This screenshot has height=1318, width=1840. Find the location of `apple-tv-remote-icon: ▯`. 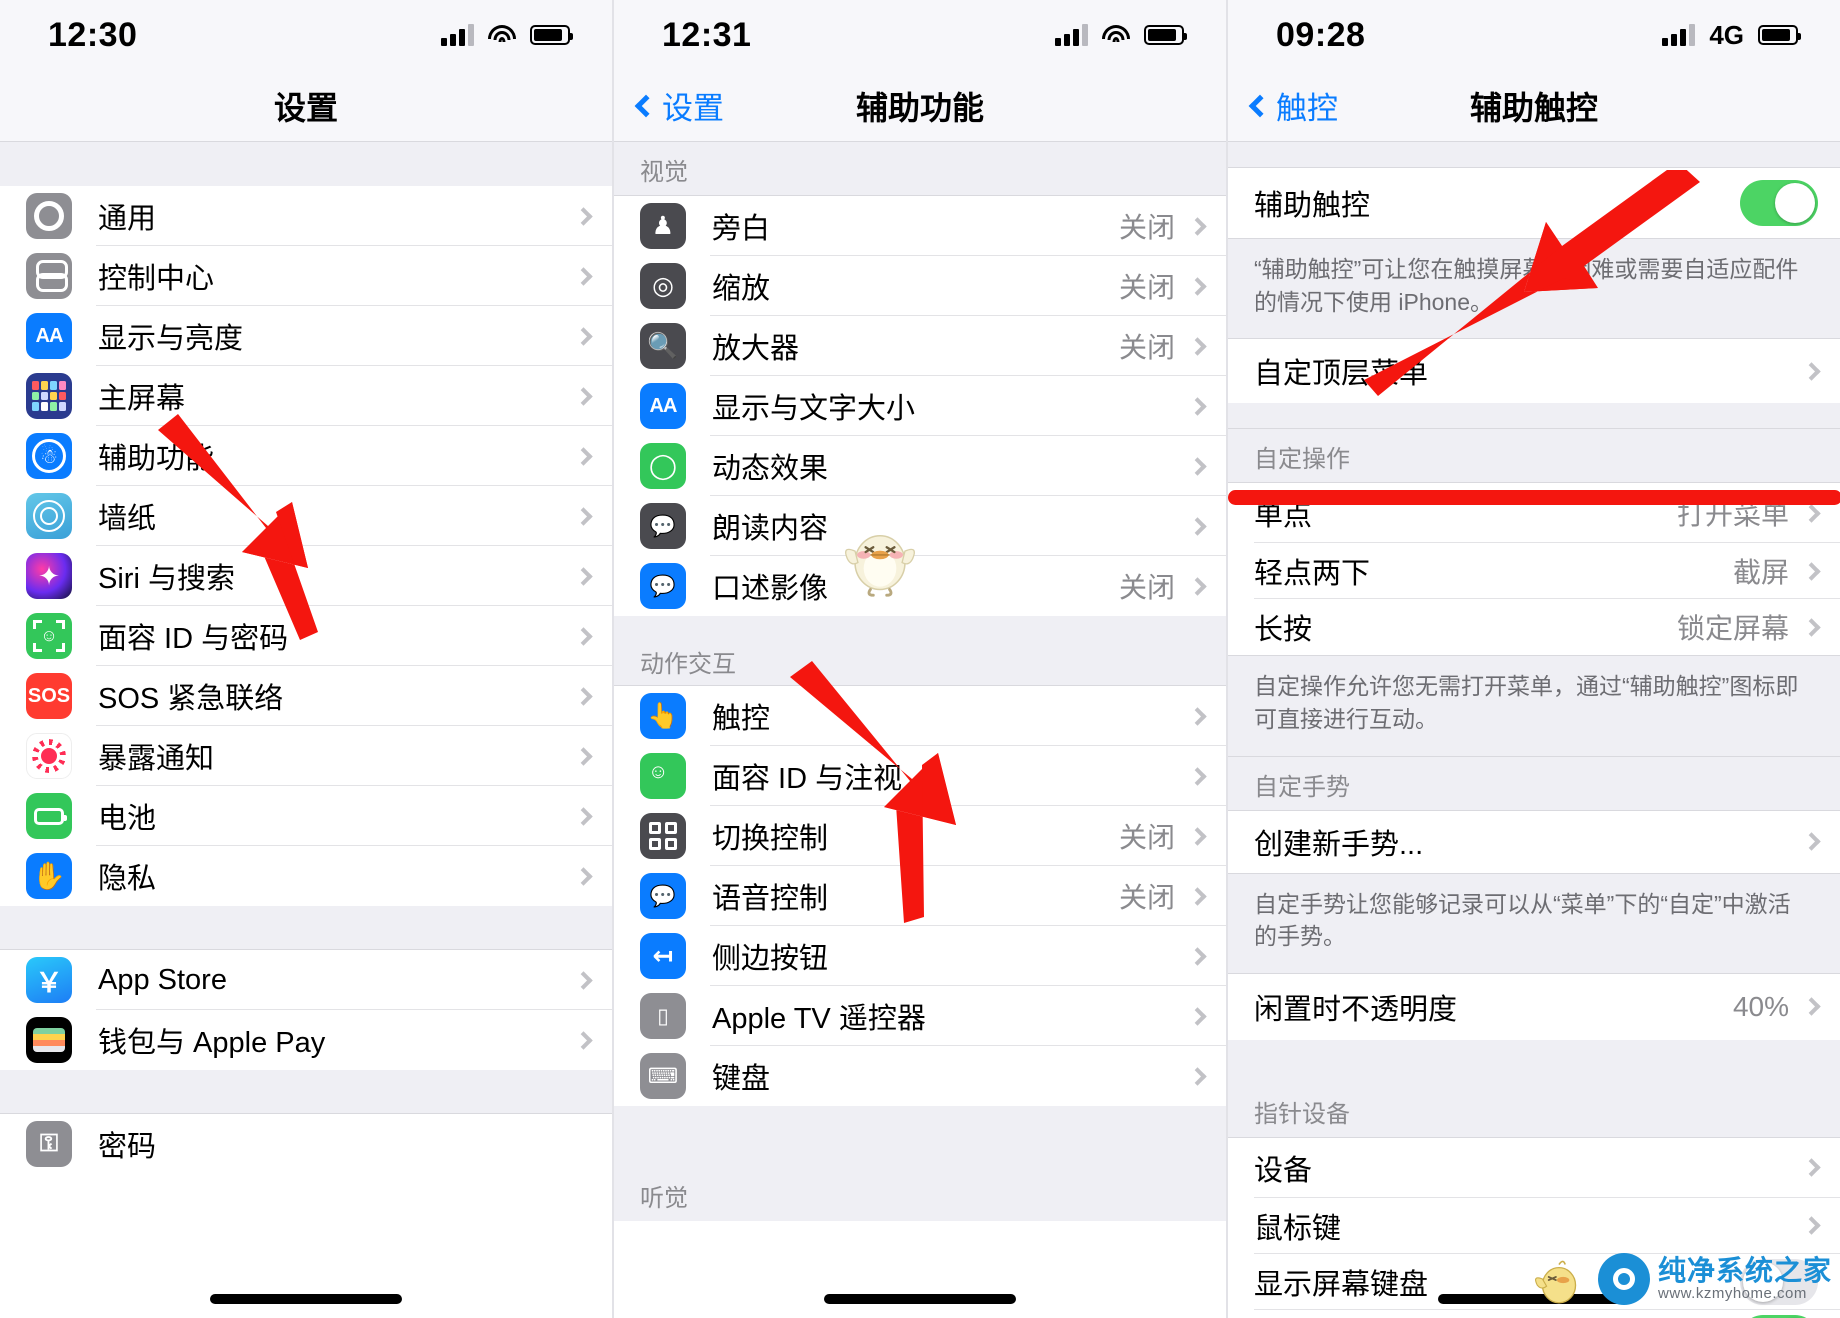

apple-tv-remote-icon: ▯ is located at coordinates (663, 1016).